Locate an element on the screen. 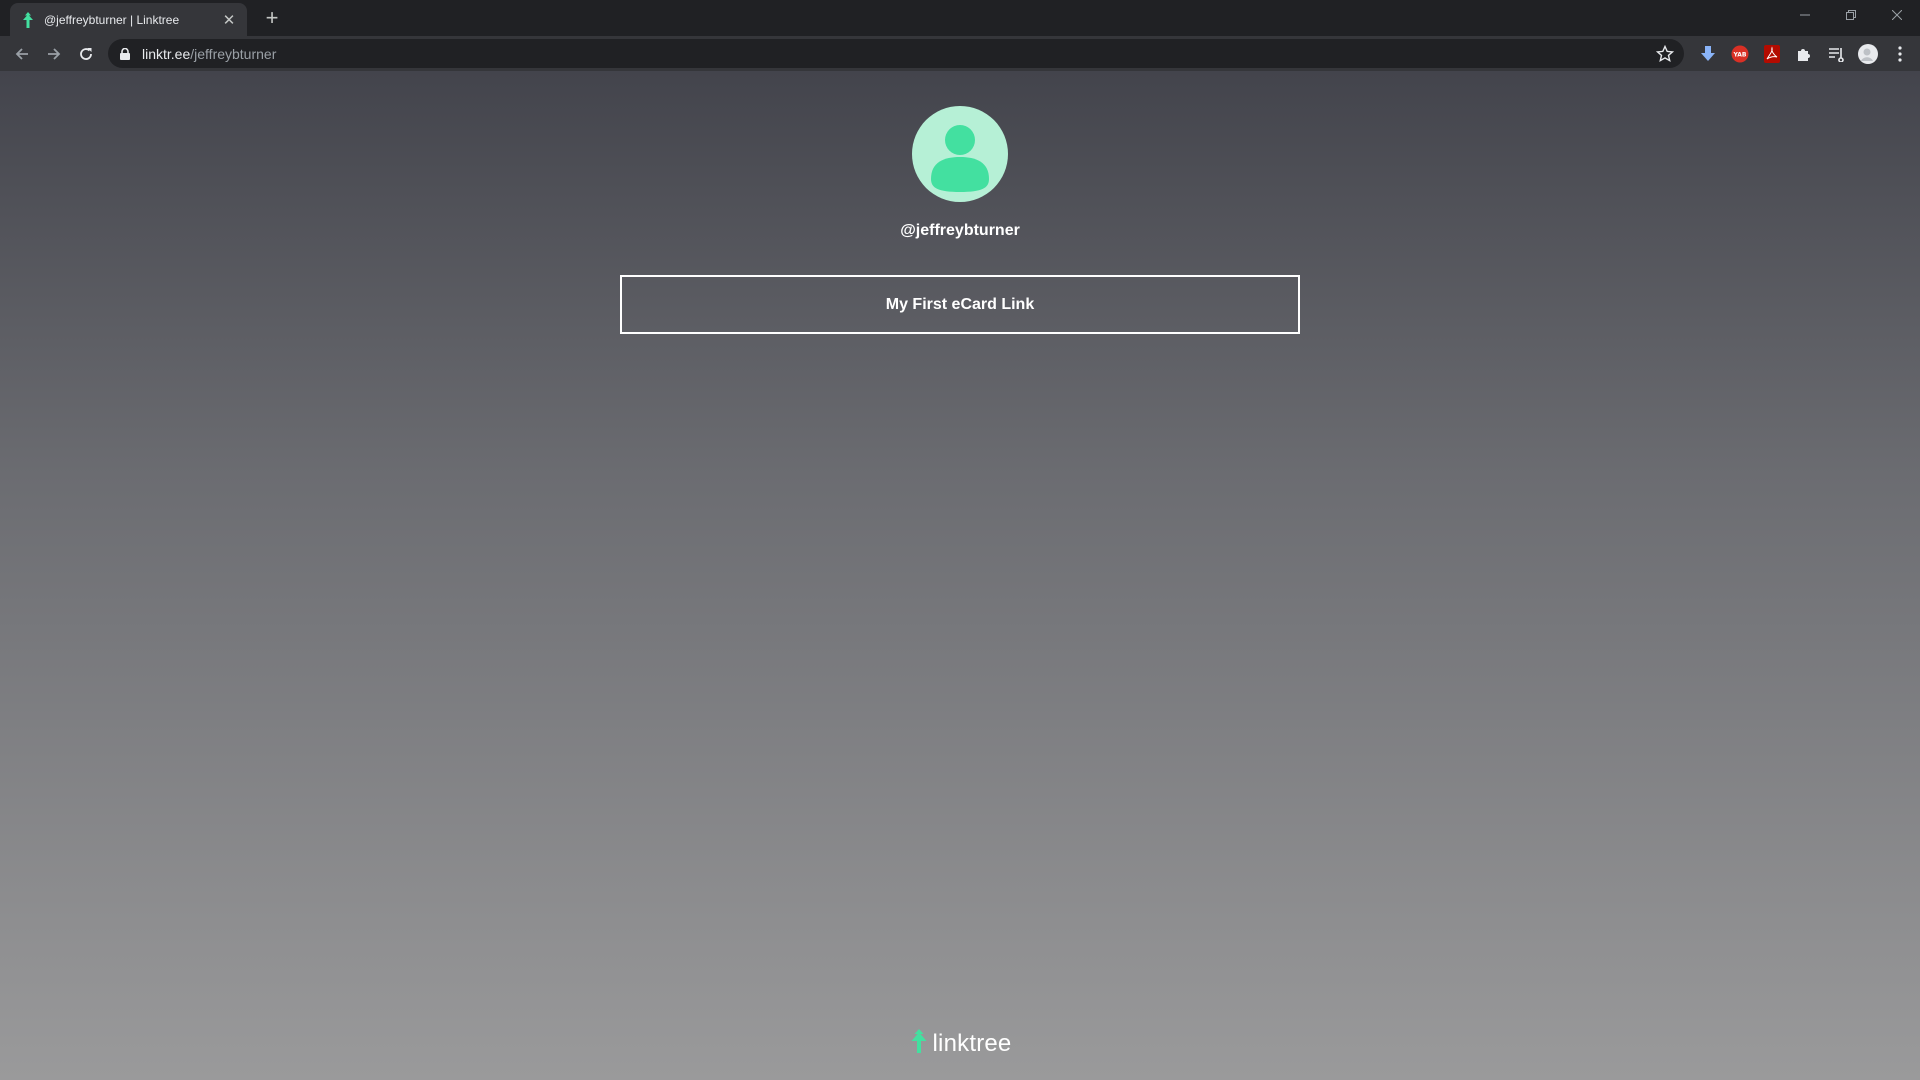  link-button: My First eCard Link is located at coordinates (960, 304).